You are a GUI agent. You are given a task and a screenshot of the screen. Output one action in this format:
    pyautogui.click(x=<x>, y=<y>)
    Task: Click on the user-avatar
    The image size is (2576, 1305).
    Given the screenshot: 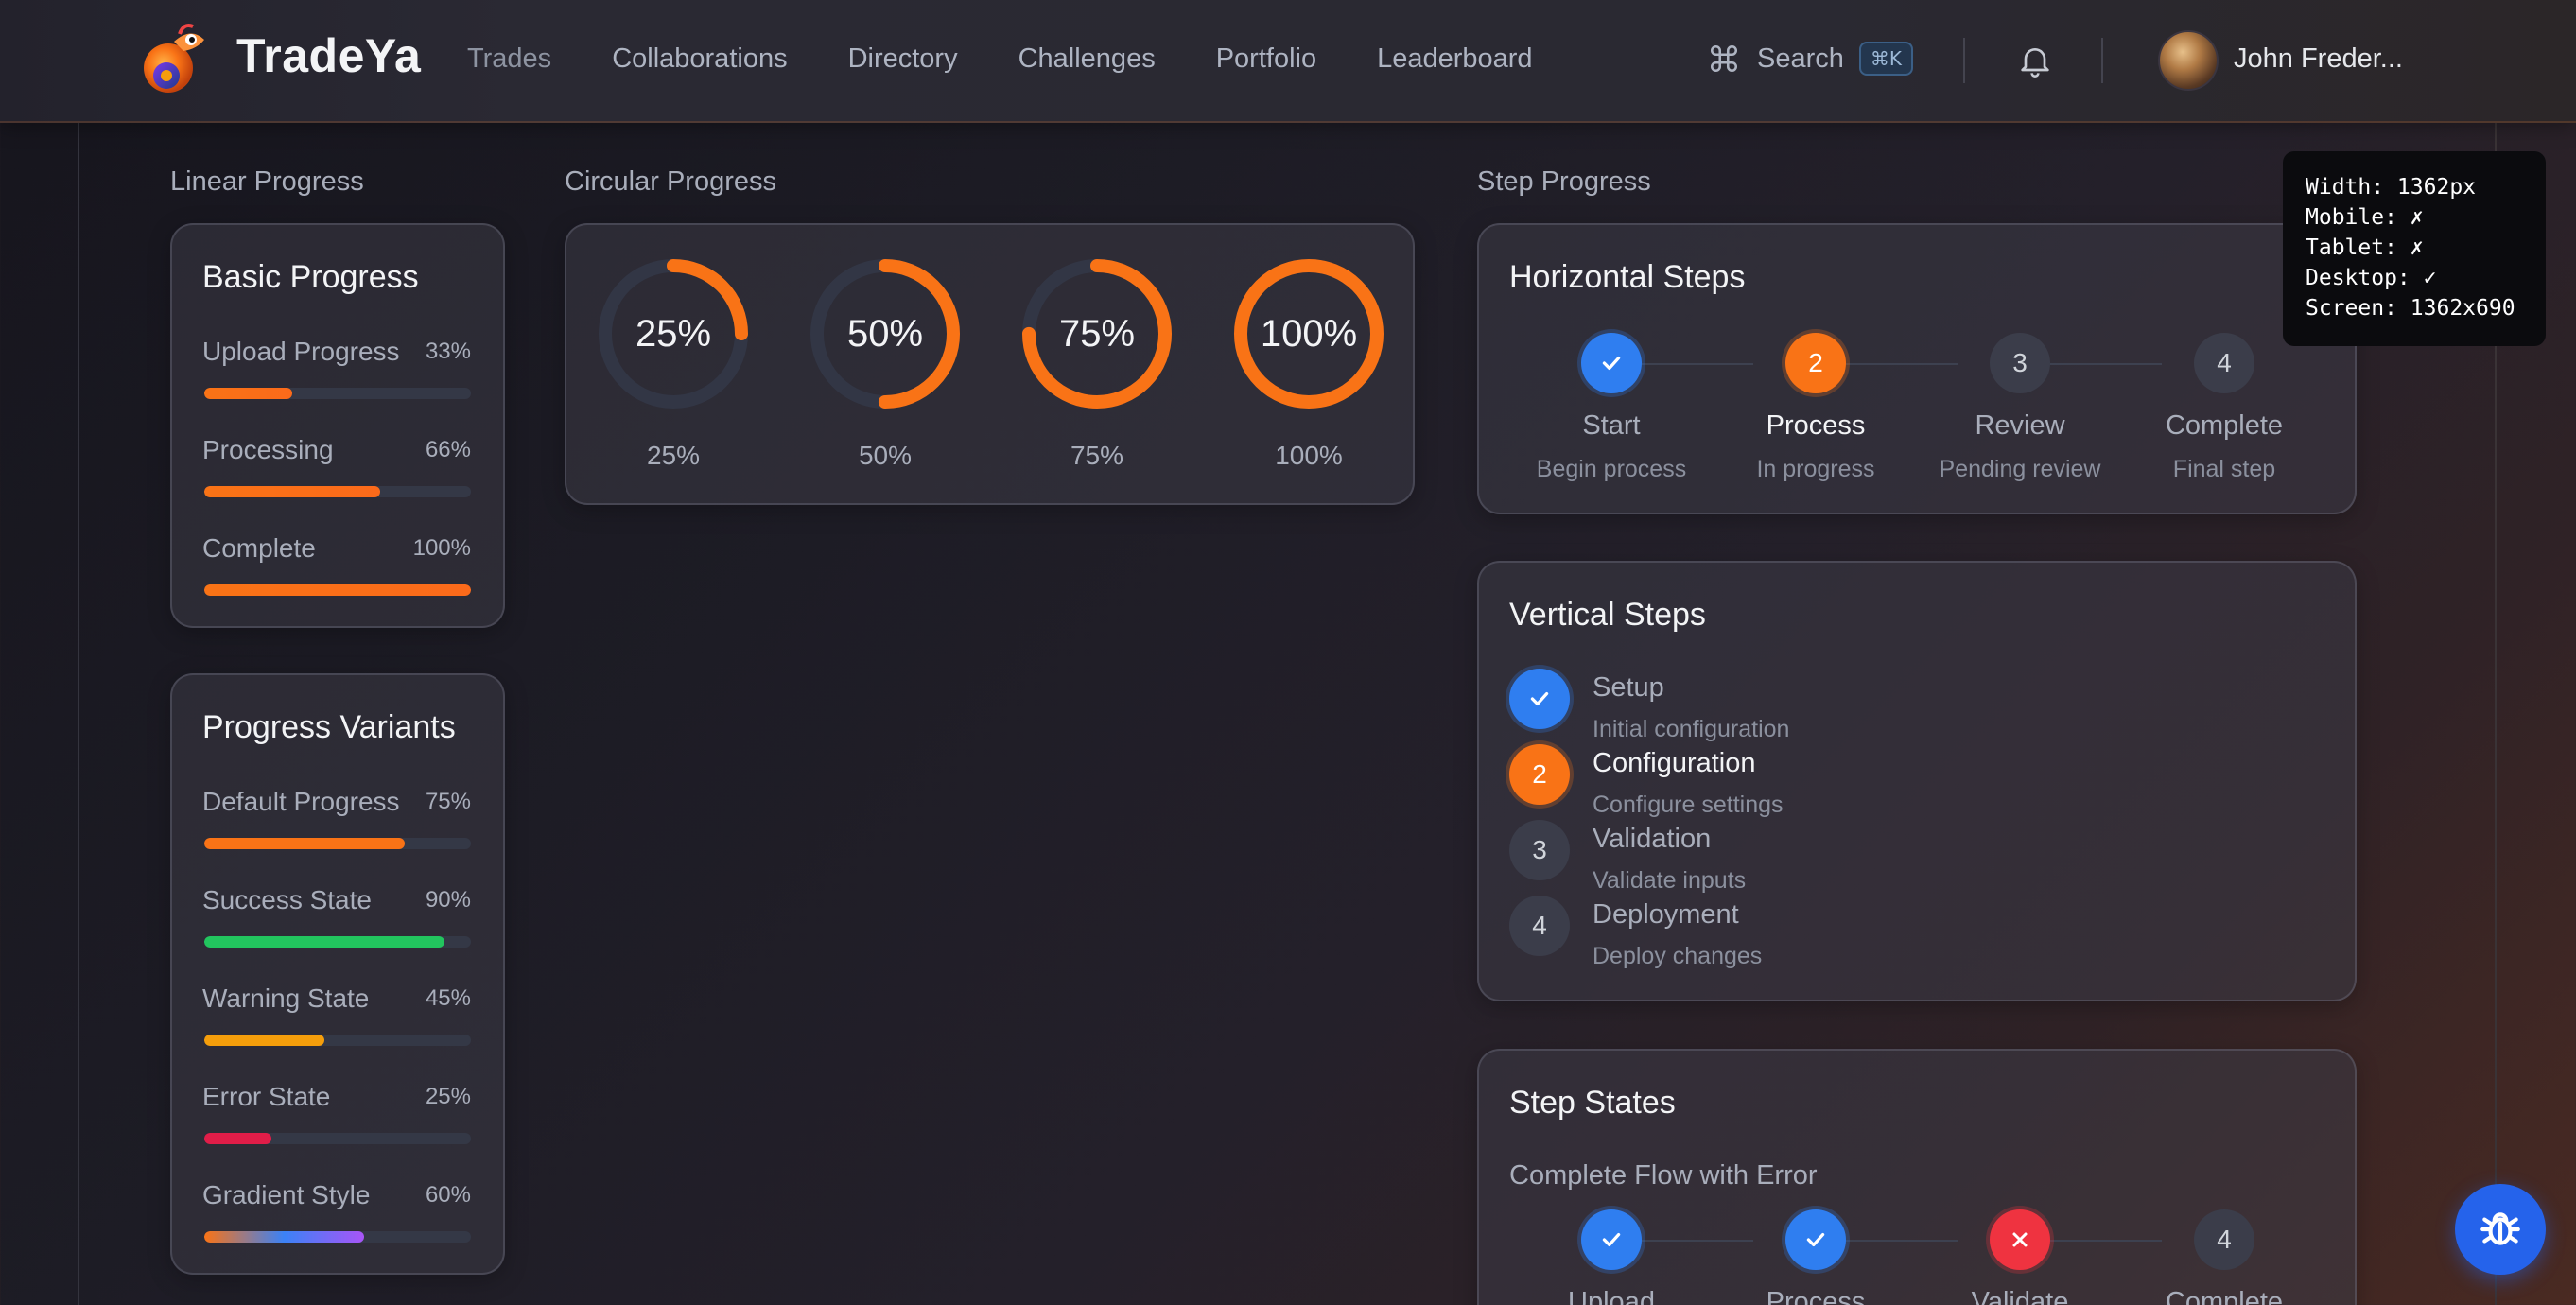 What is the action you would take?
    pyautogui.click(x=2188, y=60)
    